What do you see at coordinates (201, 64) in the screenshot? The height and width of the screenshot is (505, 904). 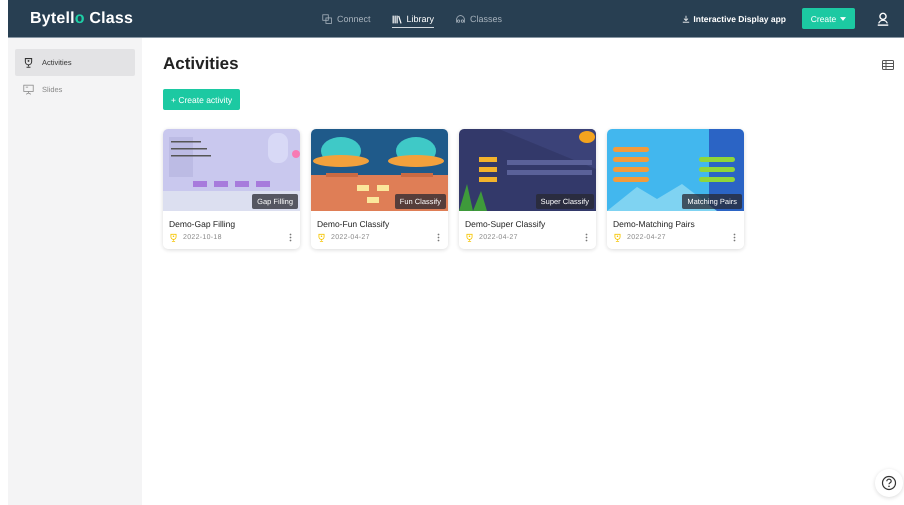 I see `page-title: Activities` at bounding box center [201, 64].